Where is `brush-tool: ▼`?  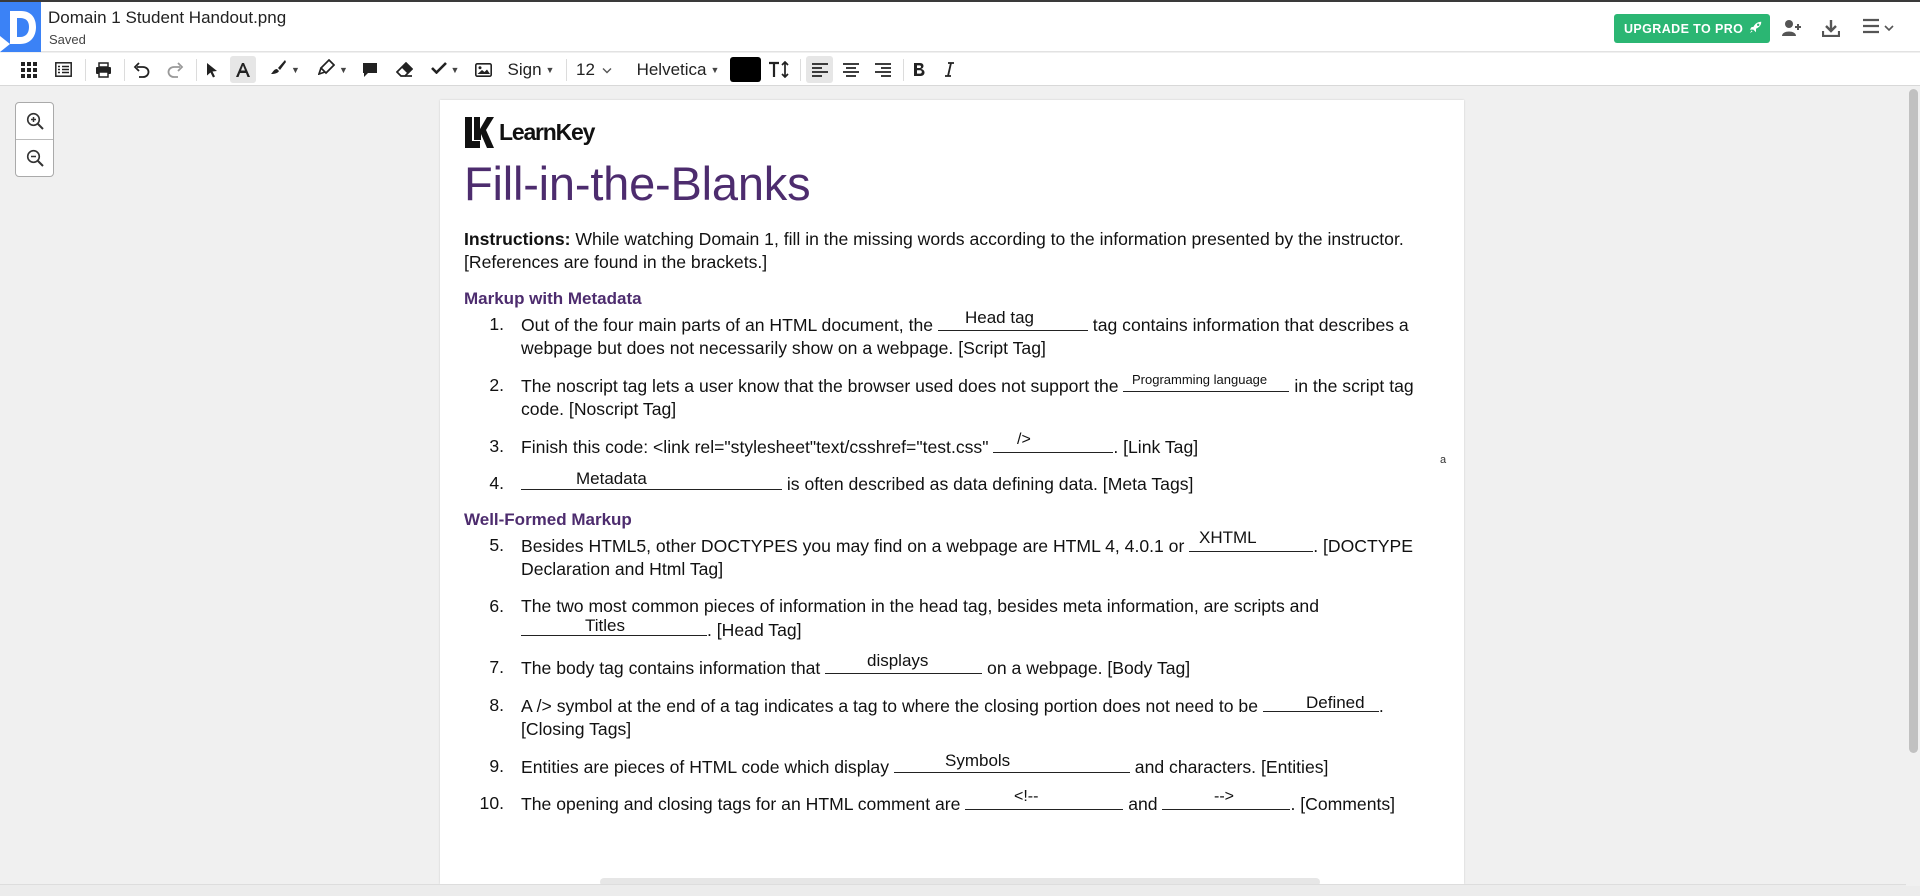
brush-tool: ▼ is located at coordinates (285, 69).